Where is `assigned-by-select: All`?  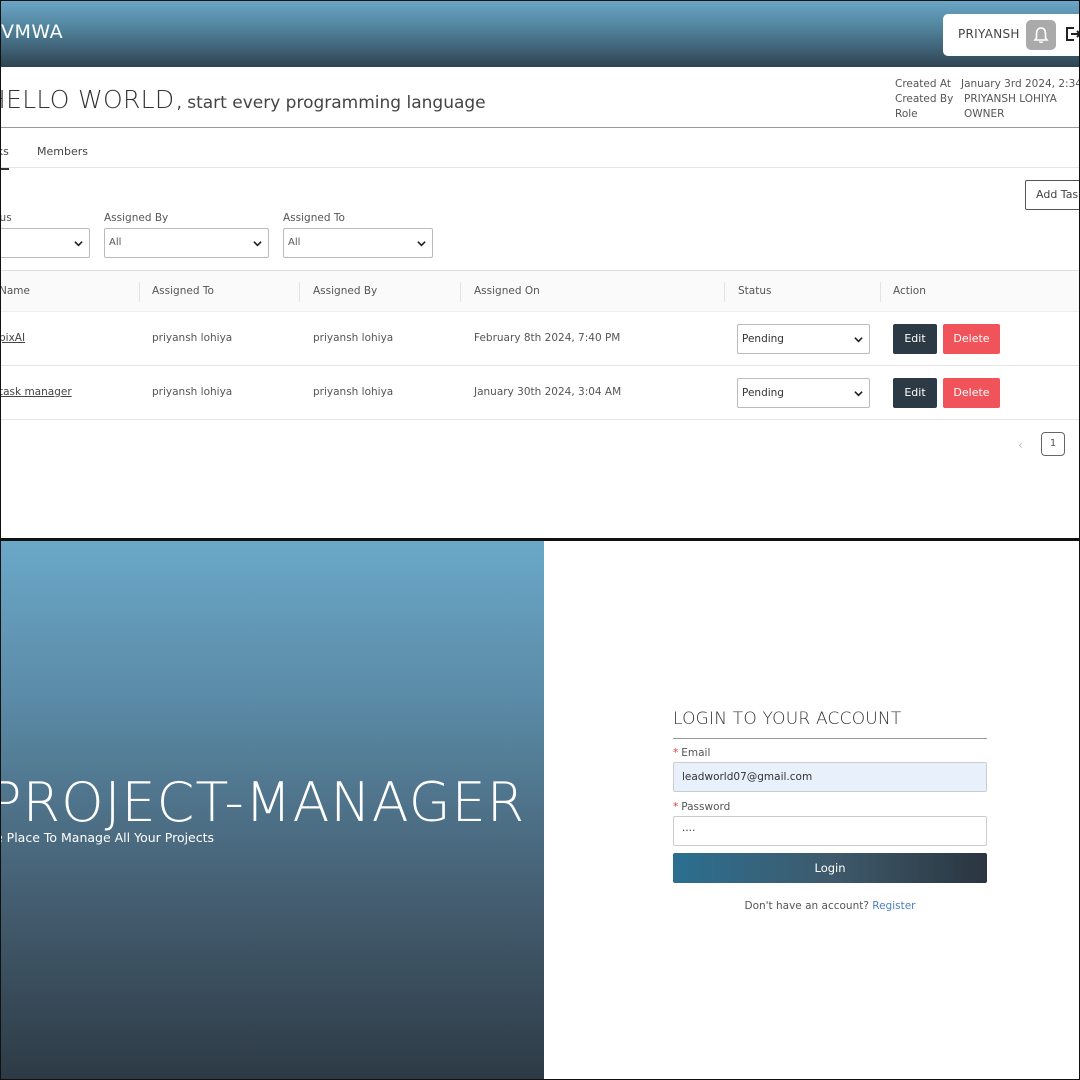 assigned-by-select: All is located at coordinates (186, 243).